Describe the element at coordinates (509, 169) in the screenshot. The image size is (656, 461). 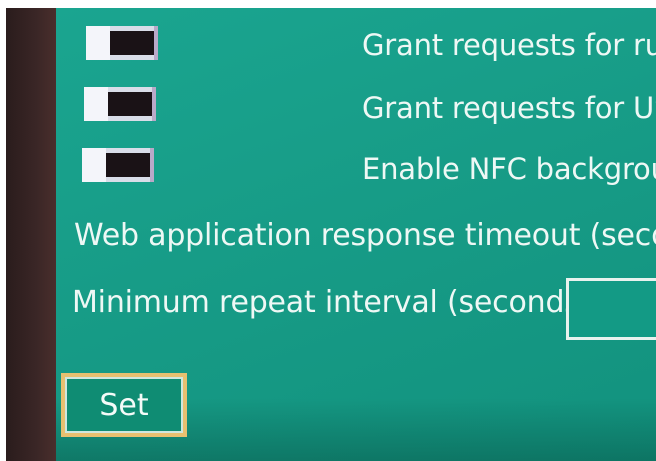
I see `toggle-label-enable-nfc: Enable NFC backgrou` at that location.